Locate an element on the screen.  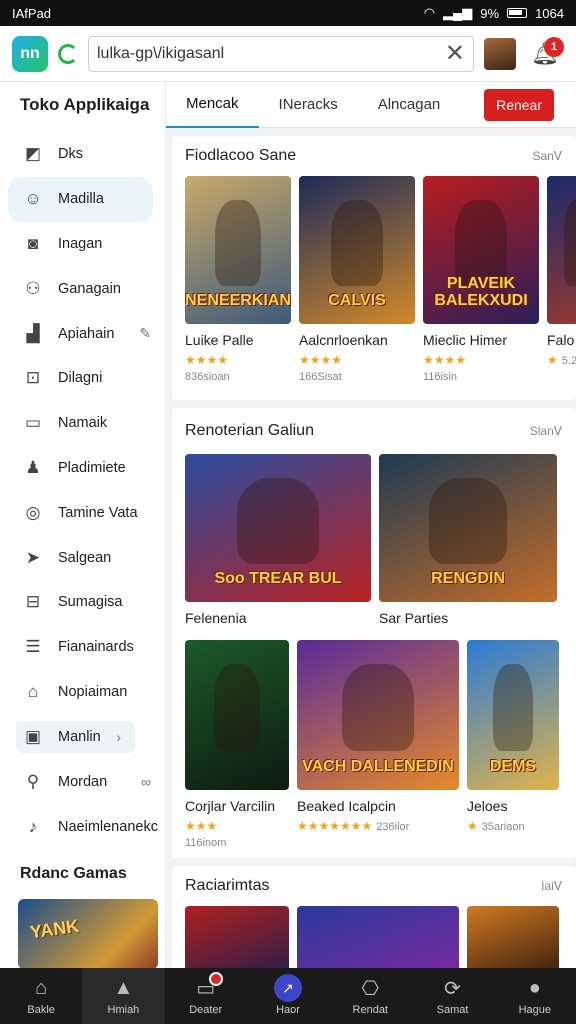
nav-item-2: ▭ Deater is located at coordinates (206, 996).